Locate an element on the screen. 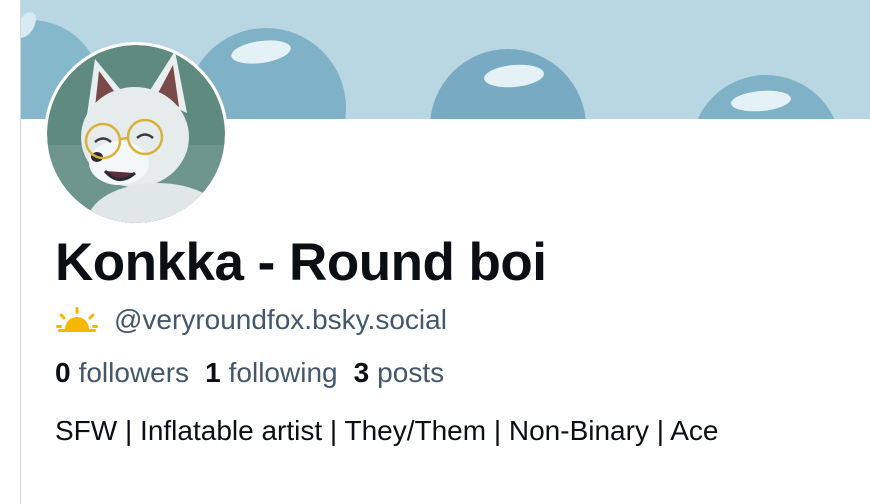 This screenshot has height=504, width=870. avatar is located at coordinates (136, 134).